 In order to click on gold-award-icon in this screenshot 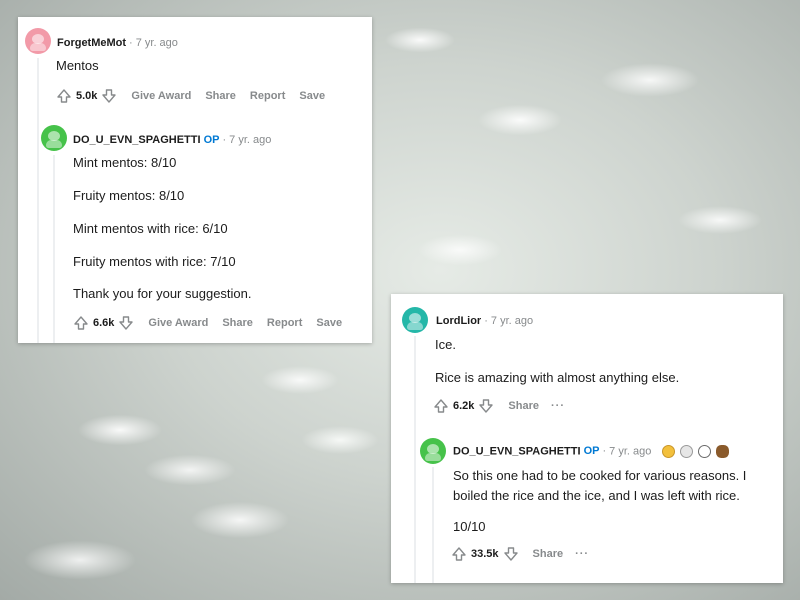, I will do `click(669, 451)`.